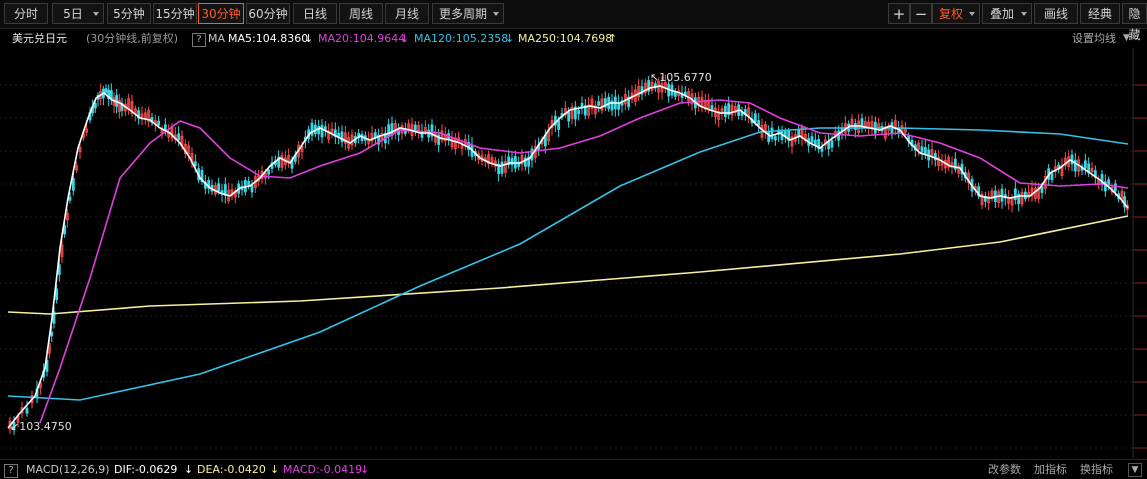 The image size is (1147, 479). I want to click on ma20-value: MA20:104.9644, so click(362, 38).